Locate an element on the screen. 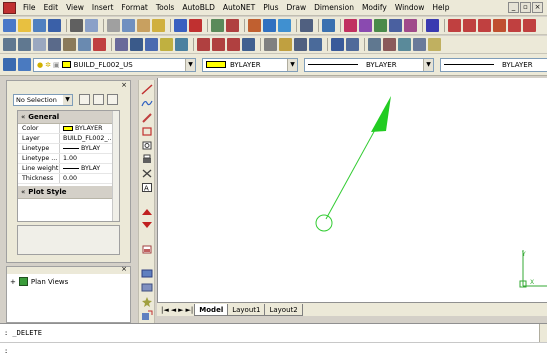 The image size is (547, 359). property-value: BYLAY is located at coordinates (89, 148).